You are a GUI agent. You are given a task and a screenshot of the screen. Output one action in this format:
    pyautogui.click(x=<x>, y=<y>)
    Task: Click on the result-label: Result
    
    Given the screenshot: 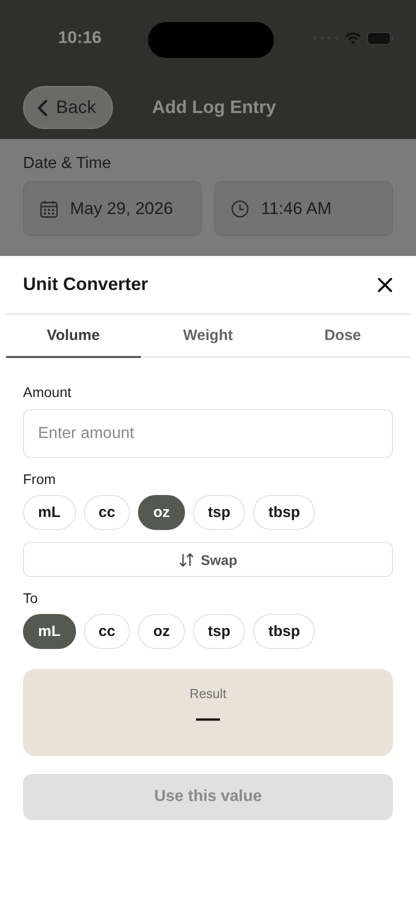 What is the action you would take?
    pyautogui.click(x=208, y=693)
    